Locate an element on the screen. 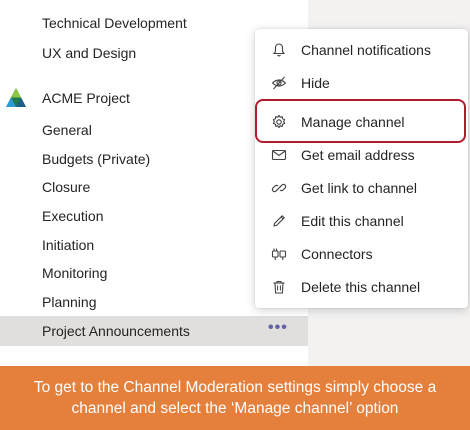 The width and height of the screenshot is (470, 430). channel-closure: Closure is located at coordinates (66, 187).